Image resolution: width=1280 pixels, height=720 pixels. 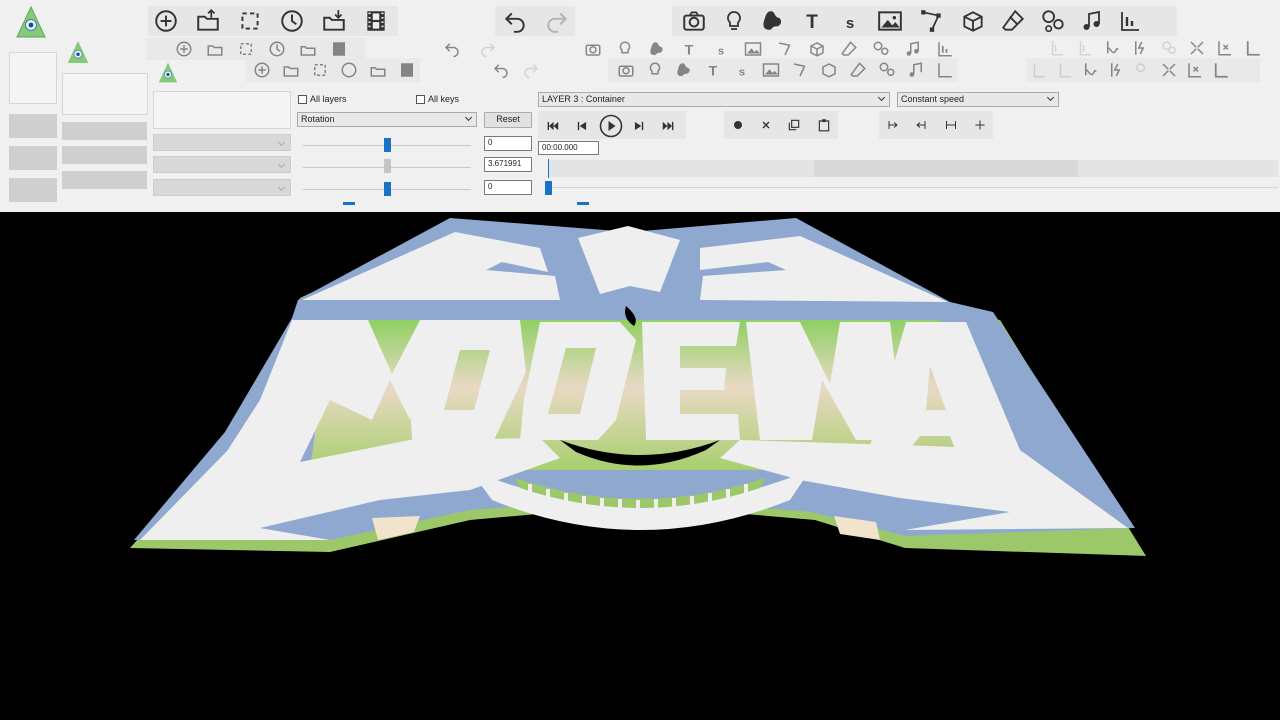 I want to click on reset-button: Reset, so click(x=508, y=120).